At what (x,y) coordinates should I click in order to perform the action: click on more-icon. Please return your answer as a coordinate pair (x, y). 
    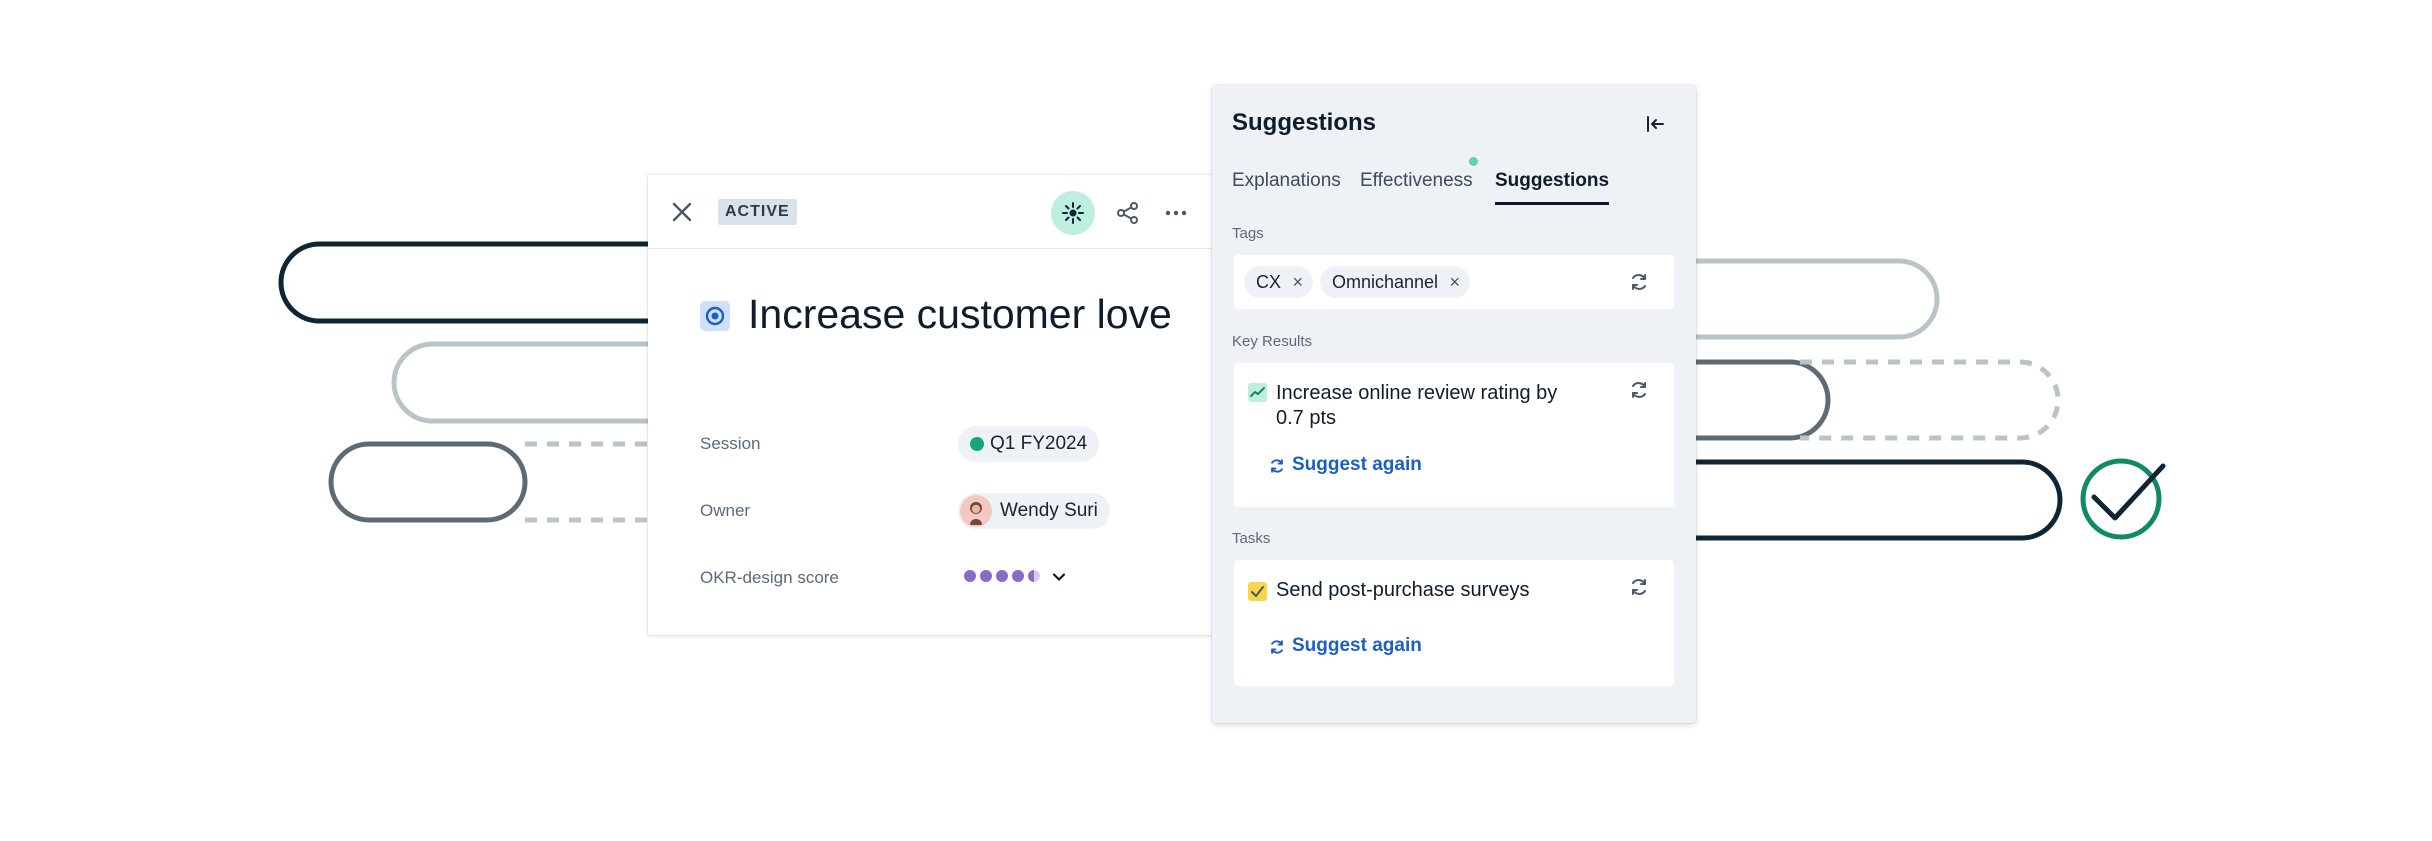
    Looking at the image, I should click on (1176, 213).